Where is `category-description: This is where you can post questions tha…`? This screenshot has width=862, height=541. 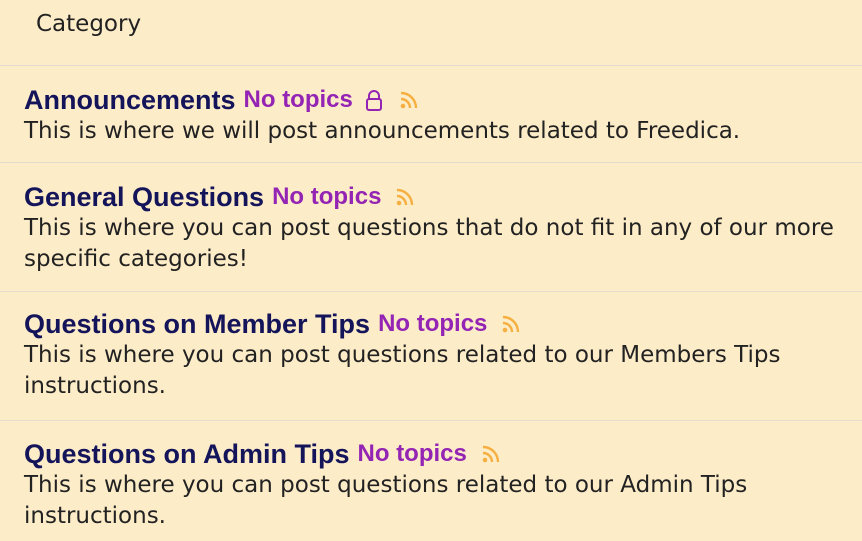
category-description: This is where you can post questions tha… is located at coordinates (429, 243).